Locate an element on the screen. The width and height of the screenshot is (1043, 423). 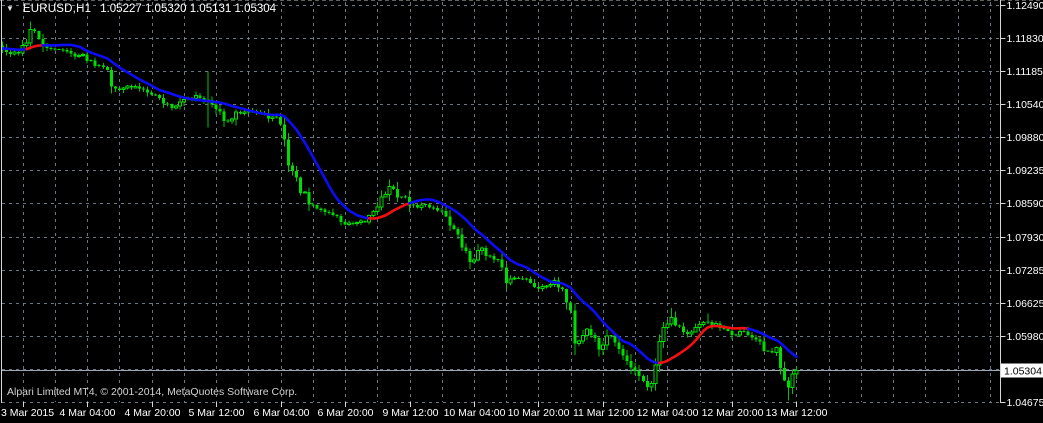
price-label: 1.11185 is located at coordinates (1025, 72).